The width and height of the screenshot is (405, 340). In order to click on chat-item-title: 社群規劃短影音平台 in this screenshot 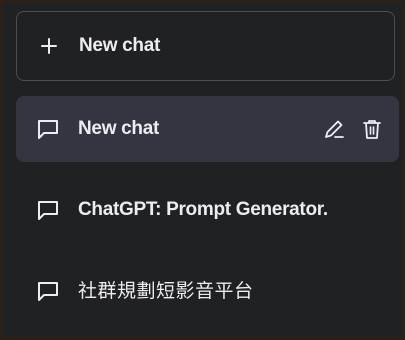, I will do `click(166, 291)`.